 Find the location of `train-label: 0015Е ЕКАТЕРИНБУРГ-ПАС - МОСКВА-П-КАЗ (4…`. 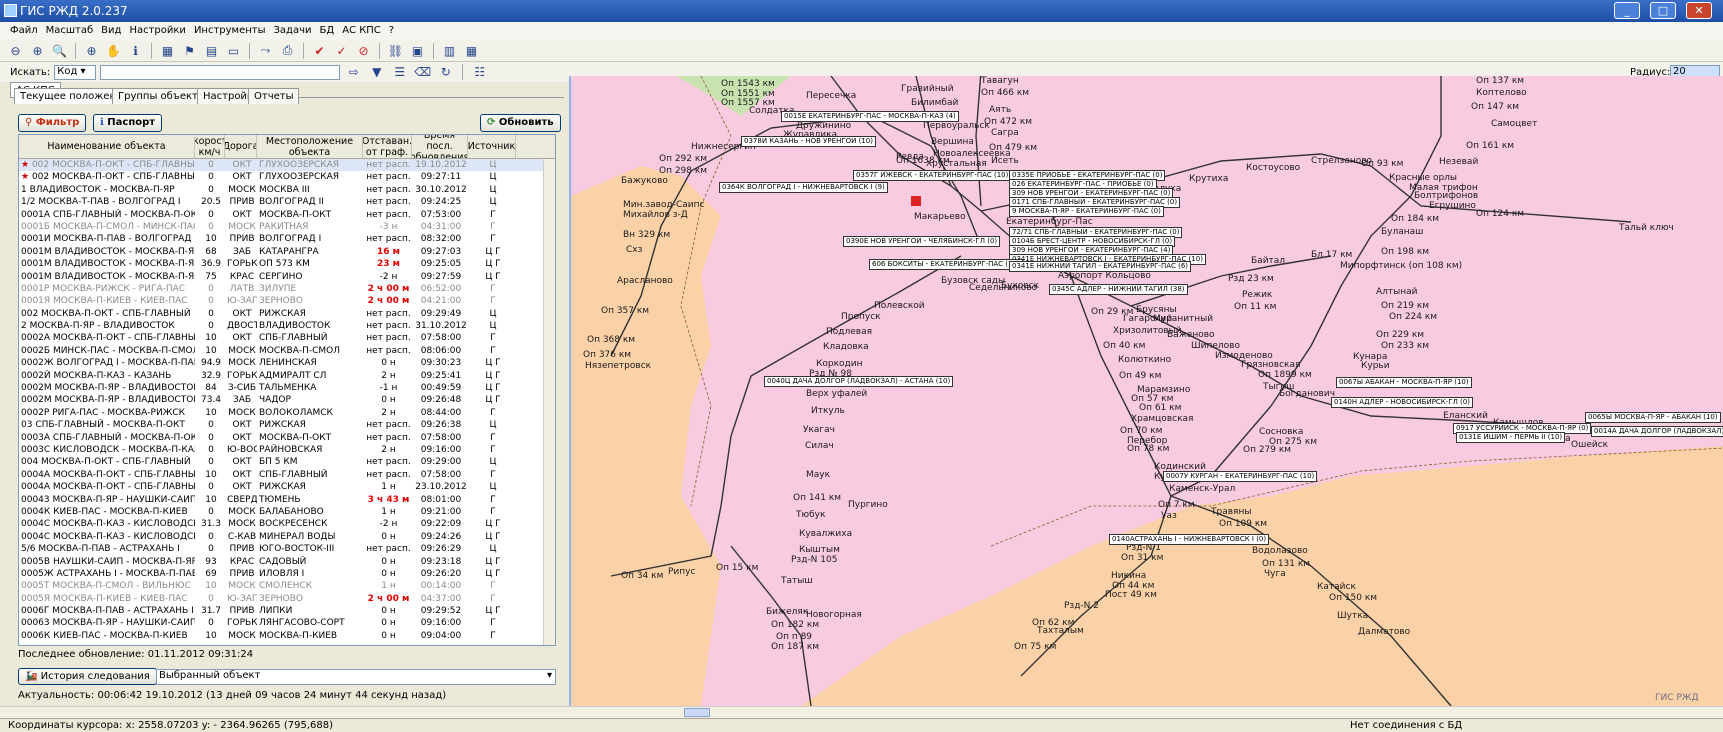

train-label: 0015Е ЕКАТЕРИНБУРГ-ПАС - МОСКВА-П-КАЗ (4… is located at coordinates (870, 116).